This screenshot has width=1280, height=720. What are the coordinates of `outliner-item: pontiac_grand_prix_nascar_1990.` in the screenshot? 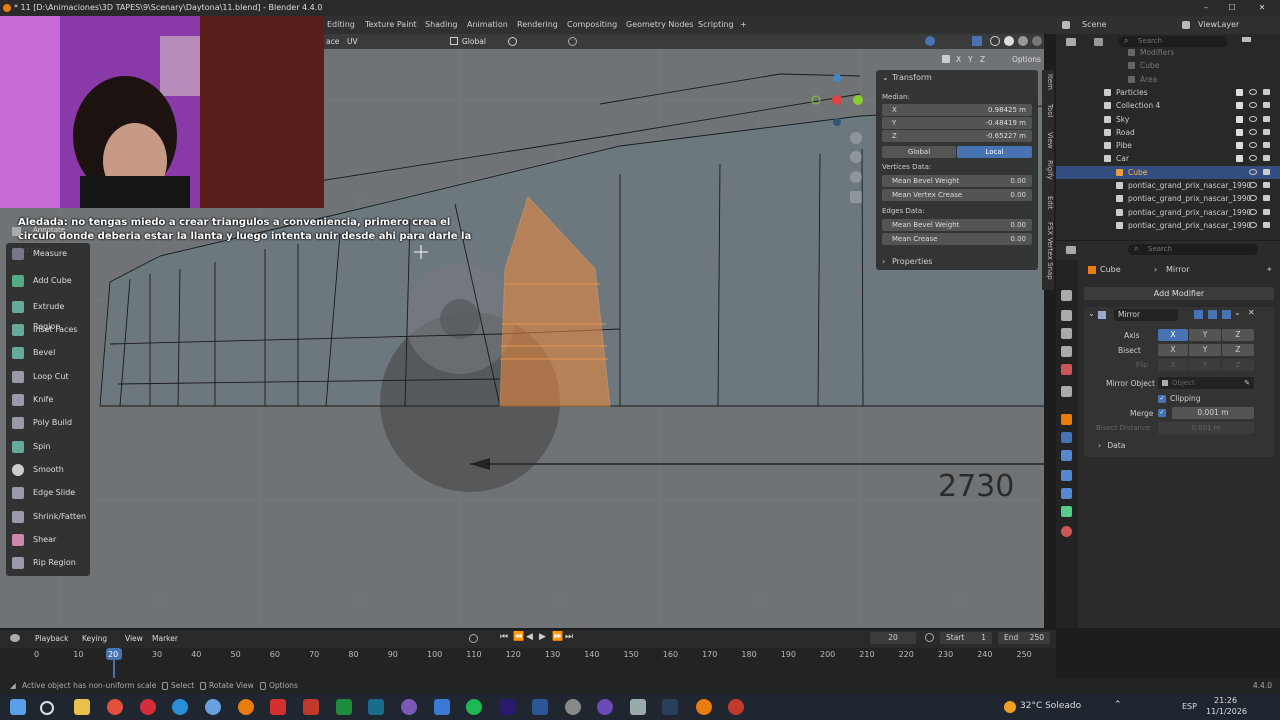 It's located at (1168, 198).